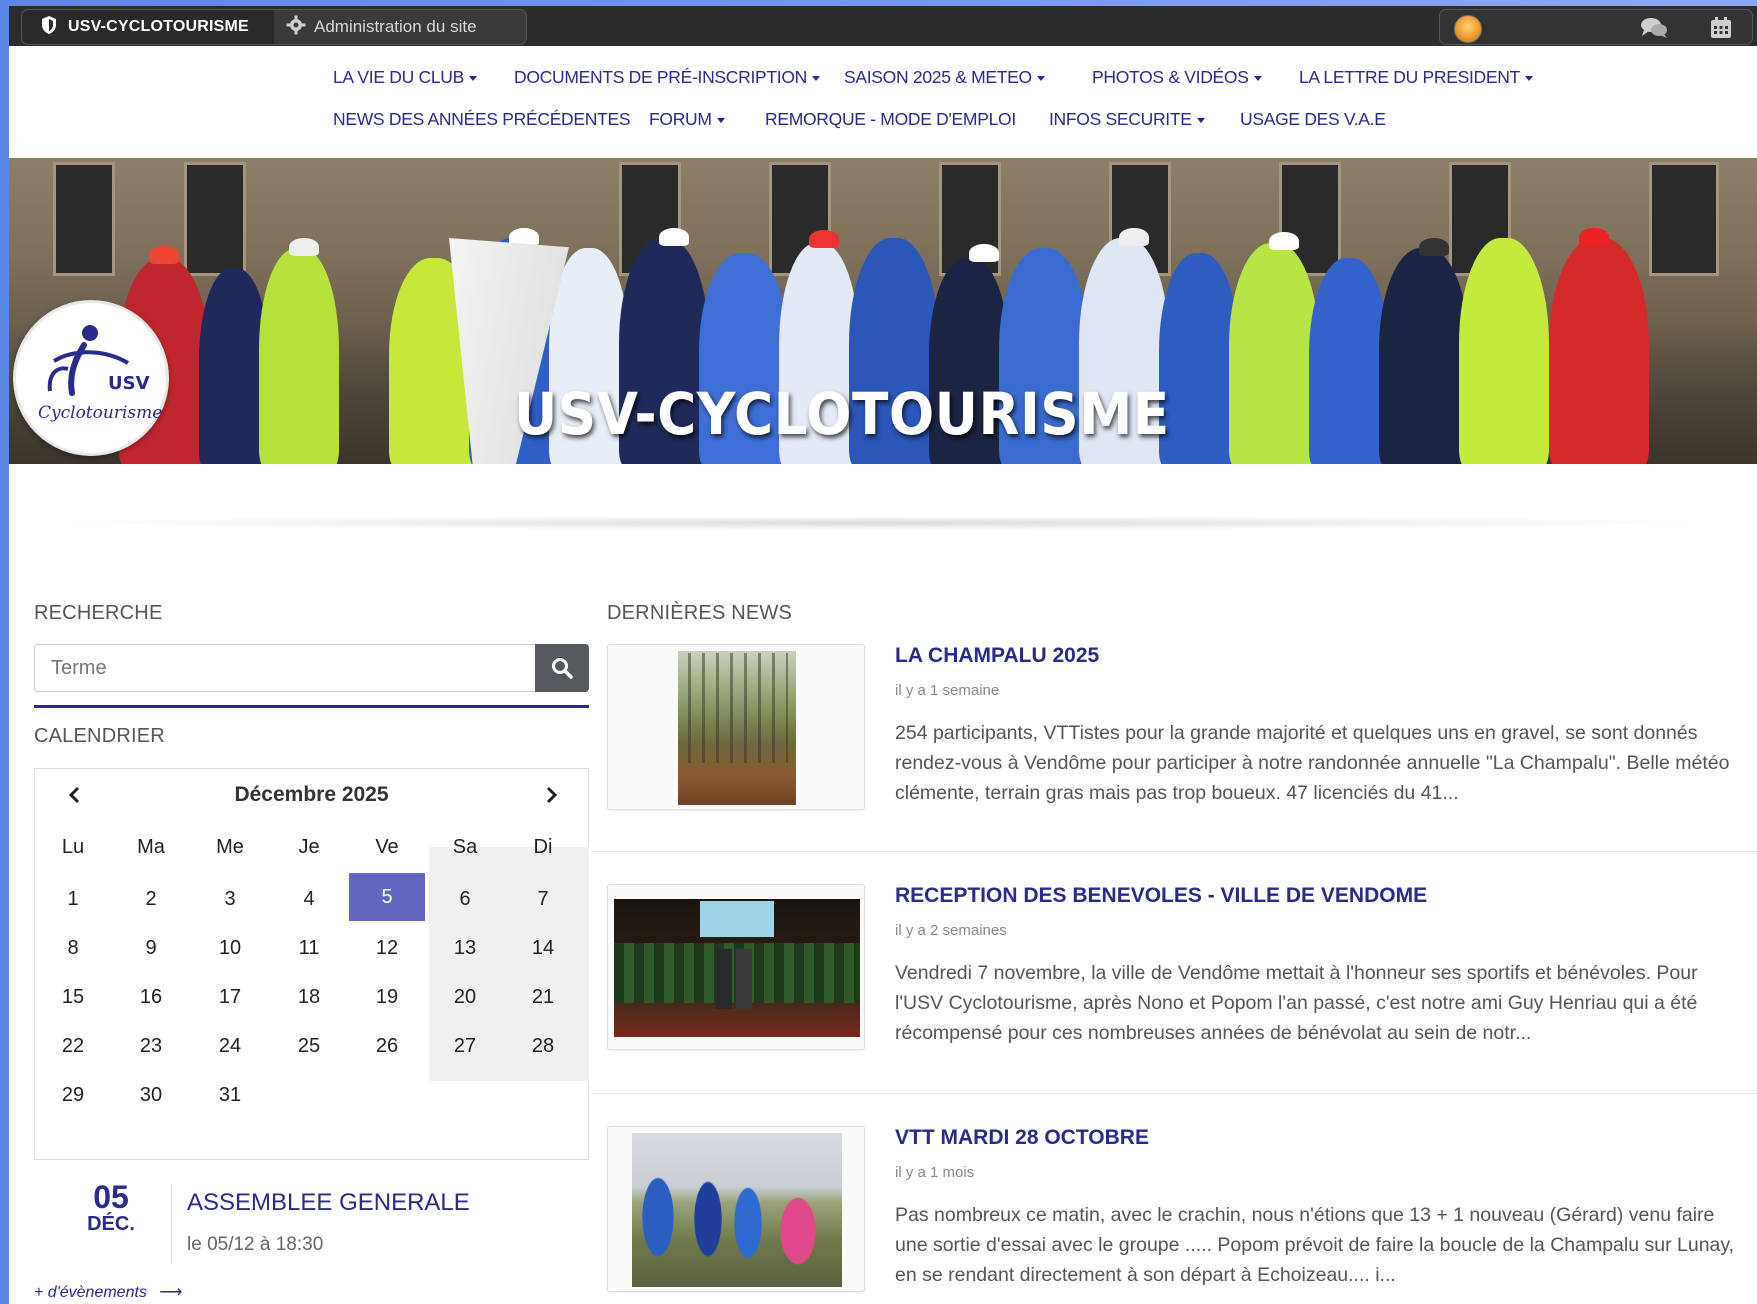 This screenshot has width=1757, height=1304. I want to click on calendar-day: 8, so click(73, 948).